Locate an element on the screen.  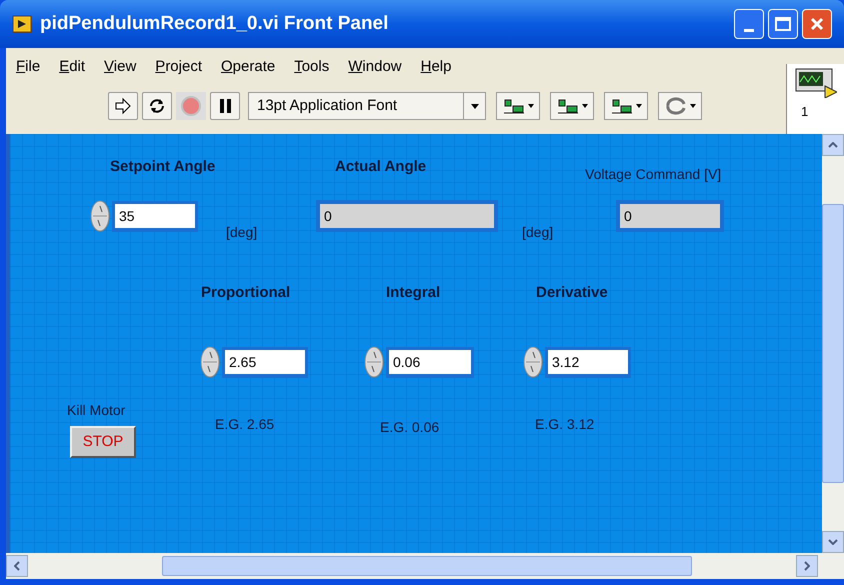
menu-item: Edit is located at coordinates (72, 67).